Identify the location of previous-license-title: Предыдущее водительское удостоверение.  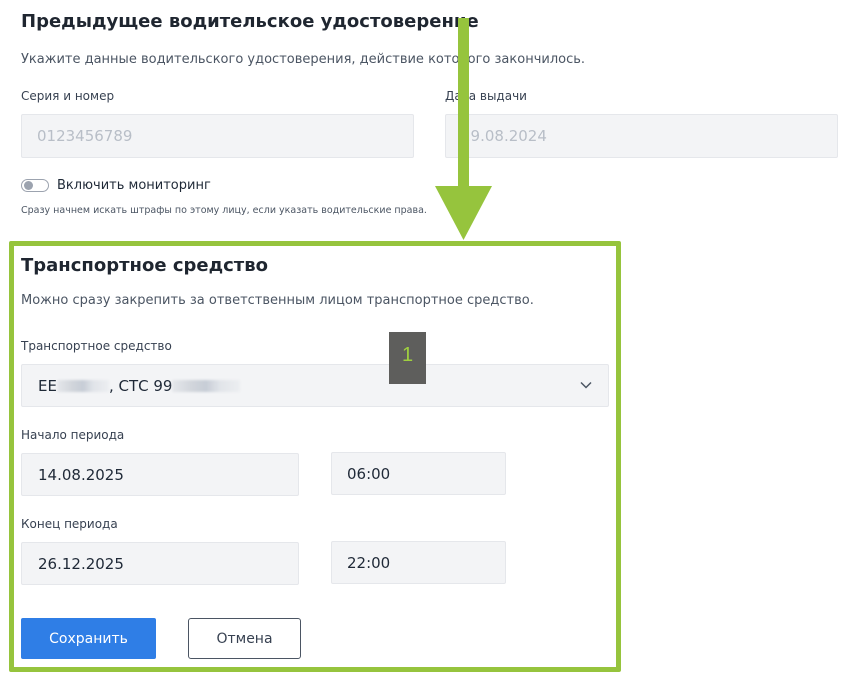
(250, 21).